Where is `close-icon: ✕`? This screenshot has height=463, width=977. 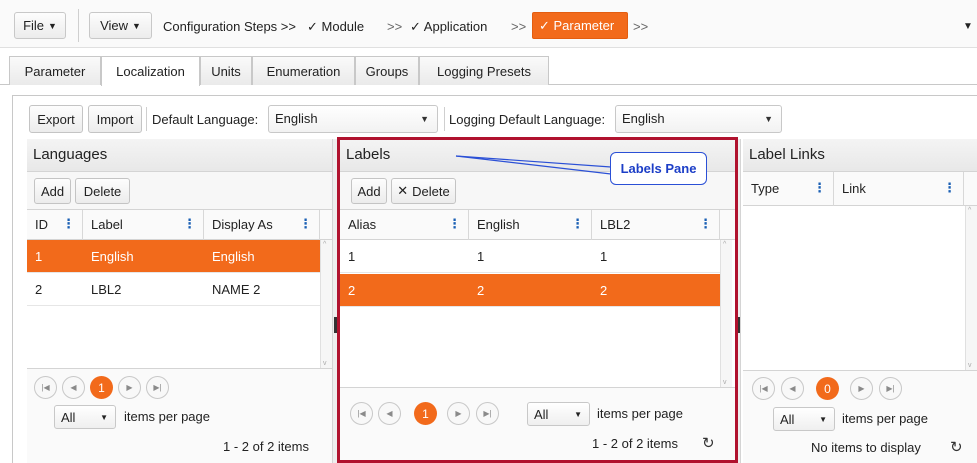
close-icon: ✕ is located at coordinates (403, 190).